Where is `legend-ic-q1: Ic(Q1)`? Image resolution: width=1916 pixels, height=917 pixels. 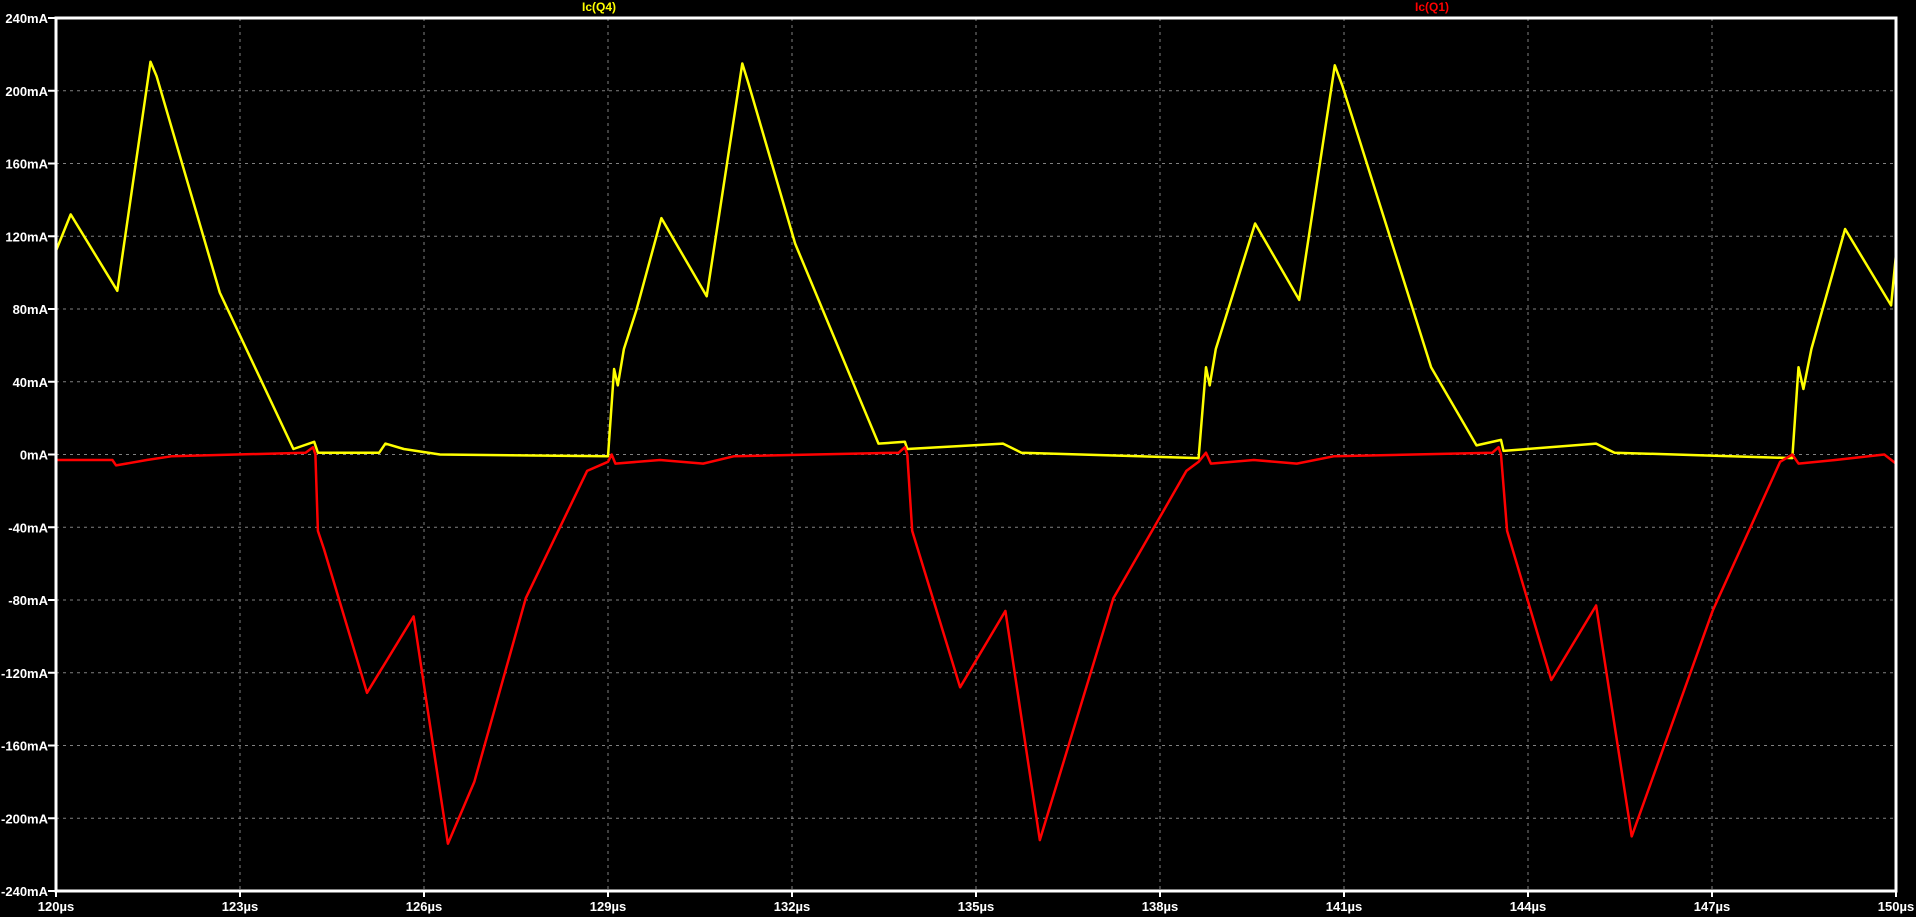
legend-ic-q1: Ic(Q1) is located at coordinates (1432, 7).